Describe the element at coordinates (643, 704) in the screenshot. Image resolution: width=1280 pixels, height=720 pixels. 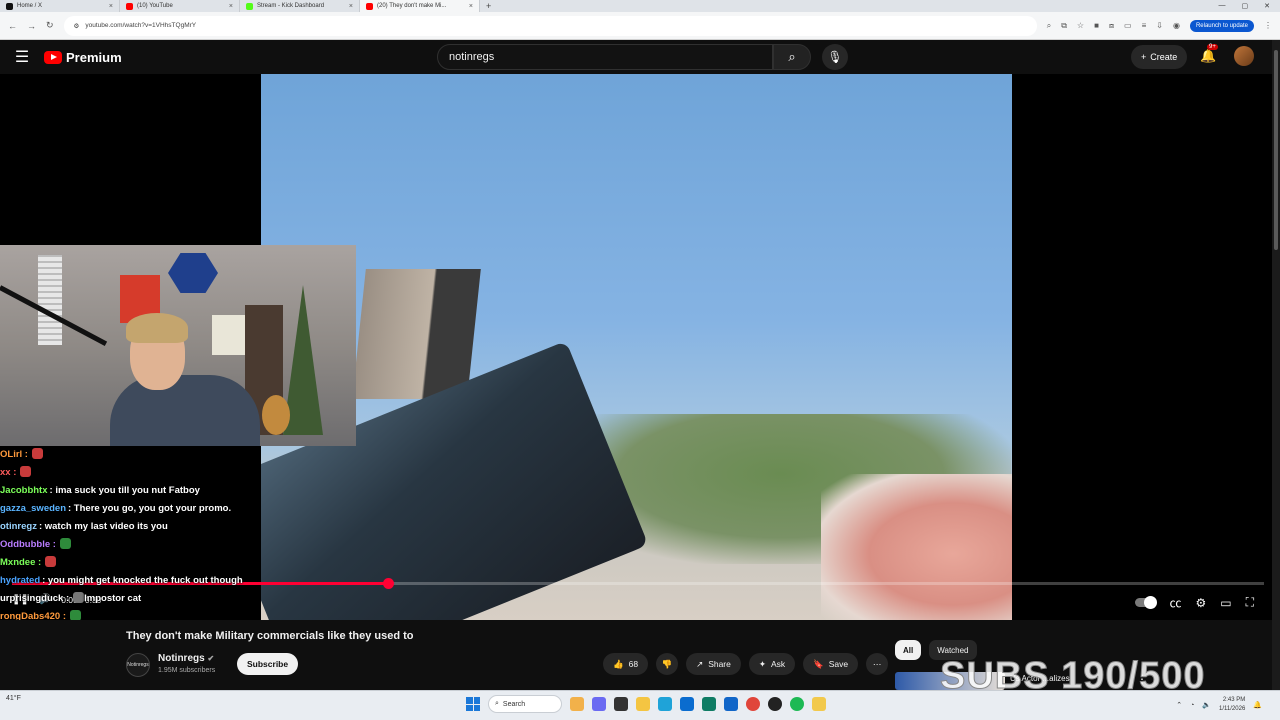
I see `file-explorer-icon` at that location.